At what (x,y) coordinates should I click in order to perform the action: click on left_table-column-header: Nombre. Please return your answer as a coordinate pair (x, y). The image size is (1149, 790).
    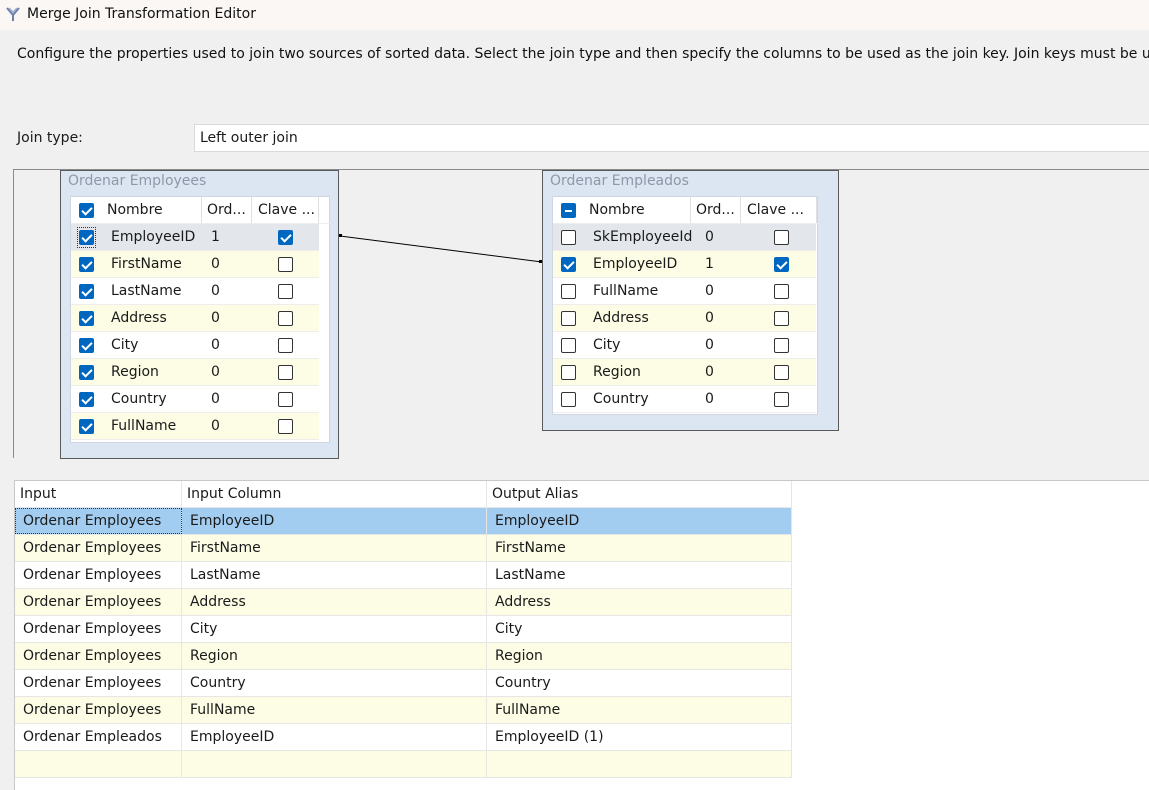
    Looking at the image, I should click on (152, 210).